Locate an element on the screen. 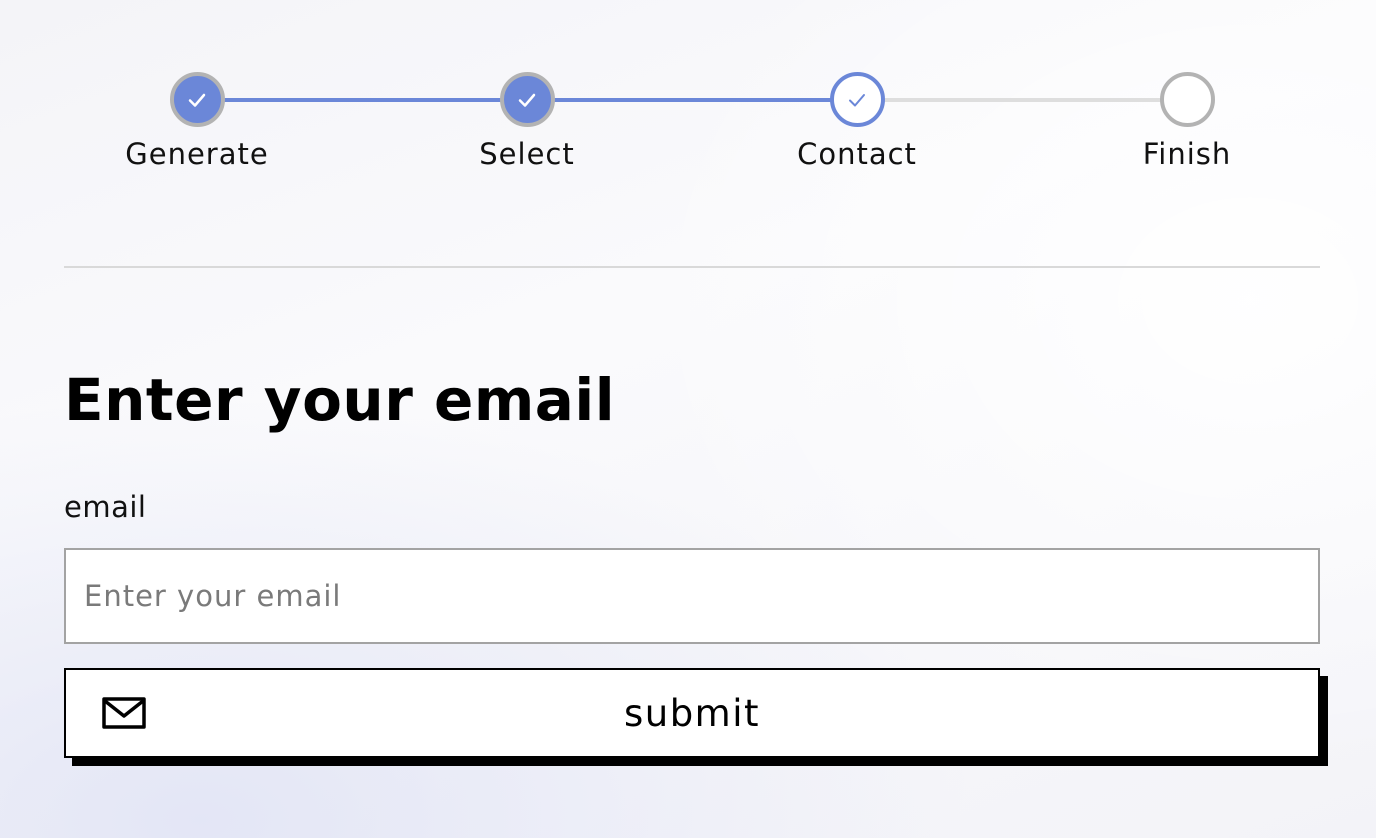 The image size is (1376, 838). step-label-contact: Contact is located at coordinates (857, 154).